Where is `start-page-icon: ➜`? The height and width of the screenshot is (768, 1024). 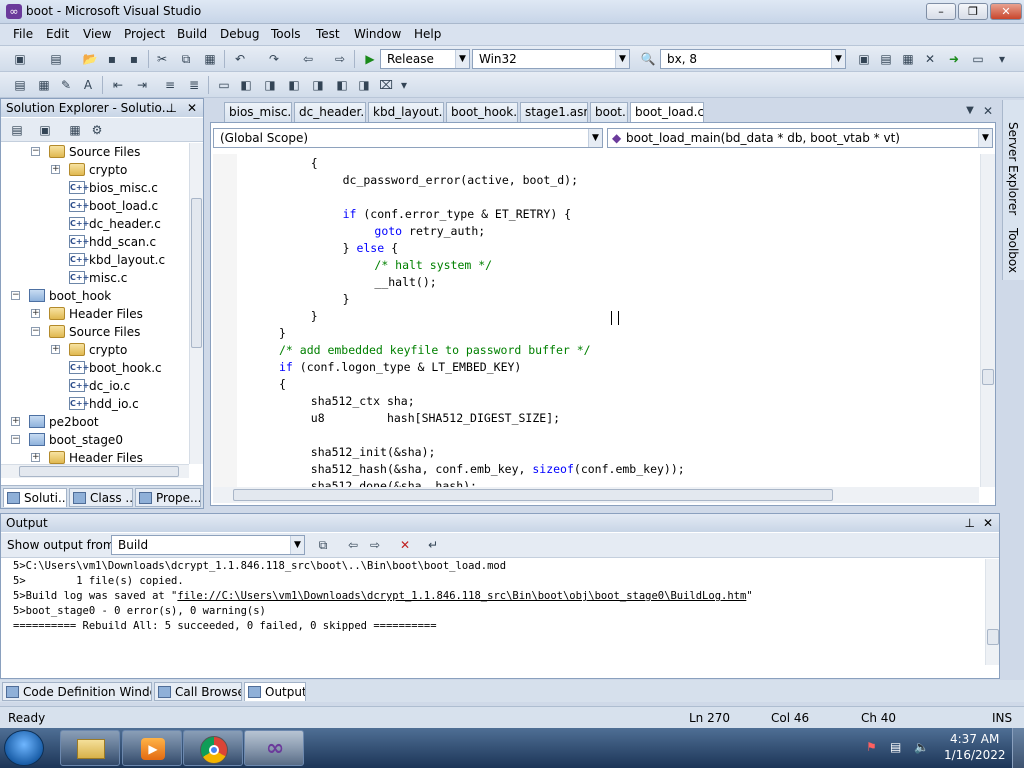 start-page-icon: ➜ is located at coordinates (954, 59).